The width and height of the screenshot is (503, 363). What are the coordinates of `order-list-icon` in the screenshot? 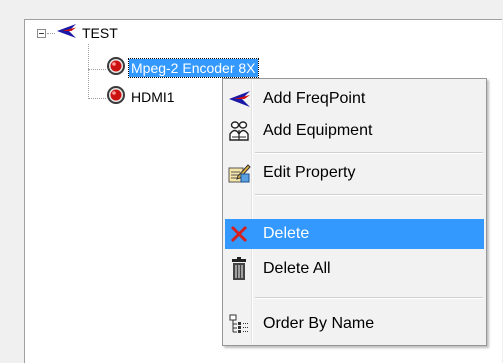 It's located at (239, 324).